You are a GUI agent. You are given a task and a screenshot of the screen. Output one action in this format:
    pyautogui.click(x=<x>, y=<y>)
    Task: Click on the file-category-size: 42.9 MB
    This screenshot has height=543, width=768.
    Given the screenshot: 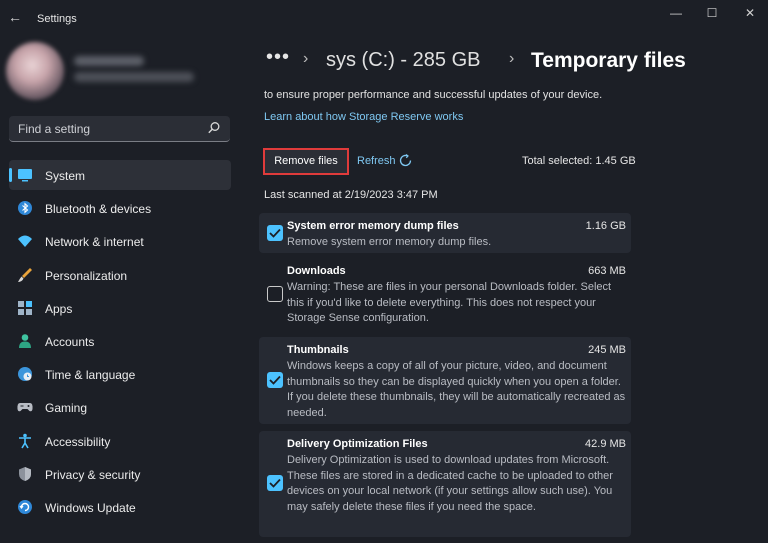 What is the action you would take?
    pyautogui.click(x=605, y=444)
    